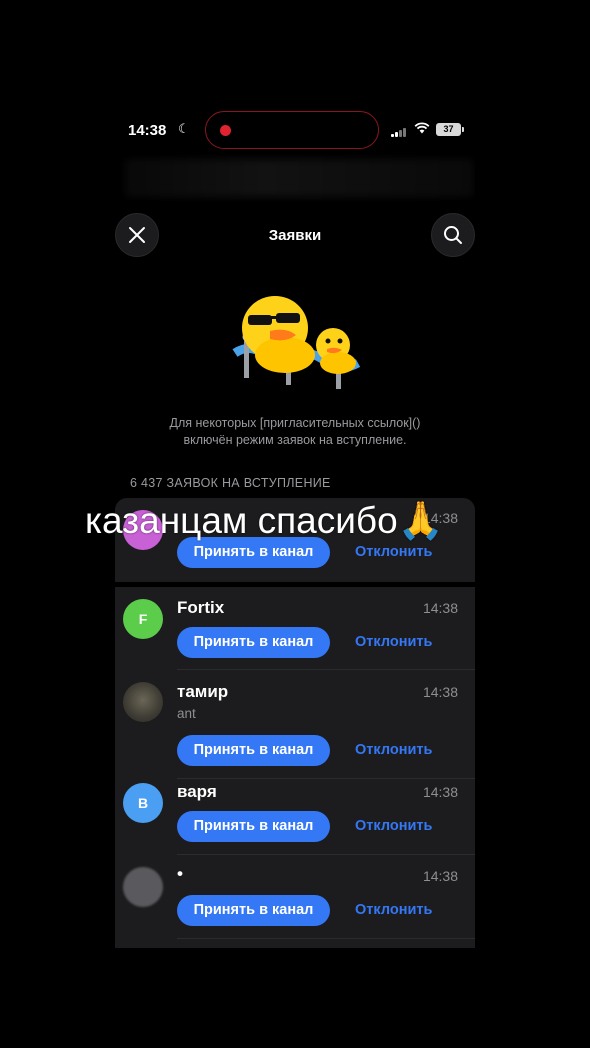 This screenshot has width=590, height=1048. I want to click on wifi-icon, so click(422, 129).